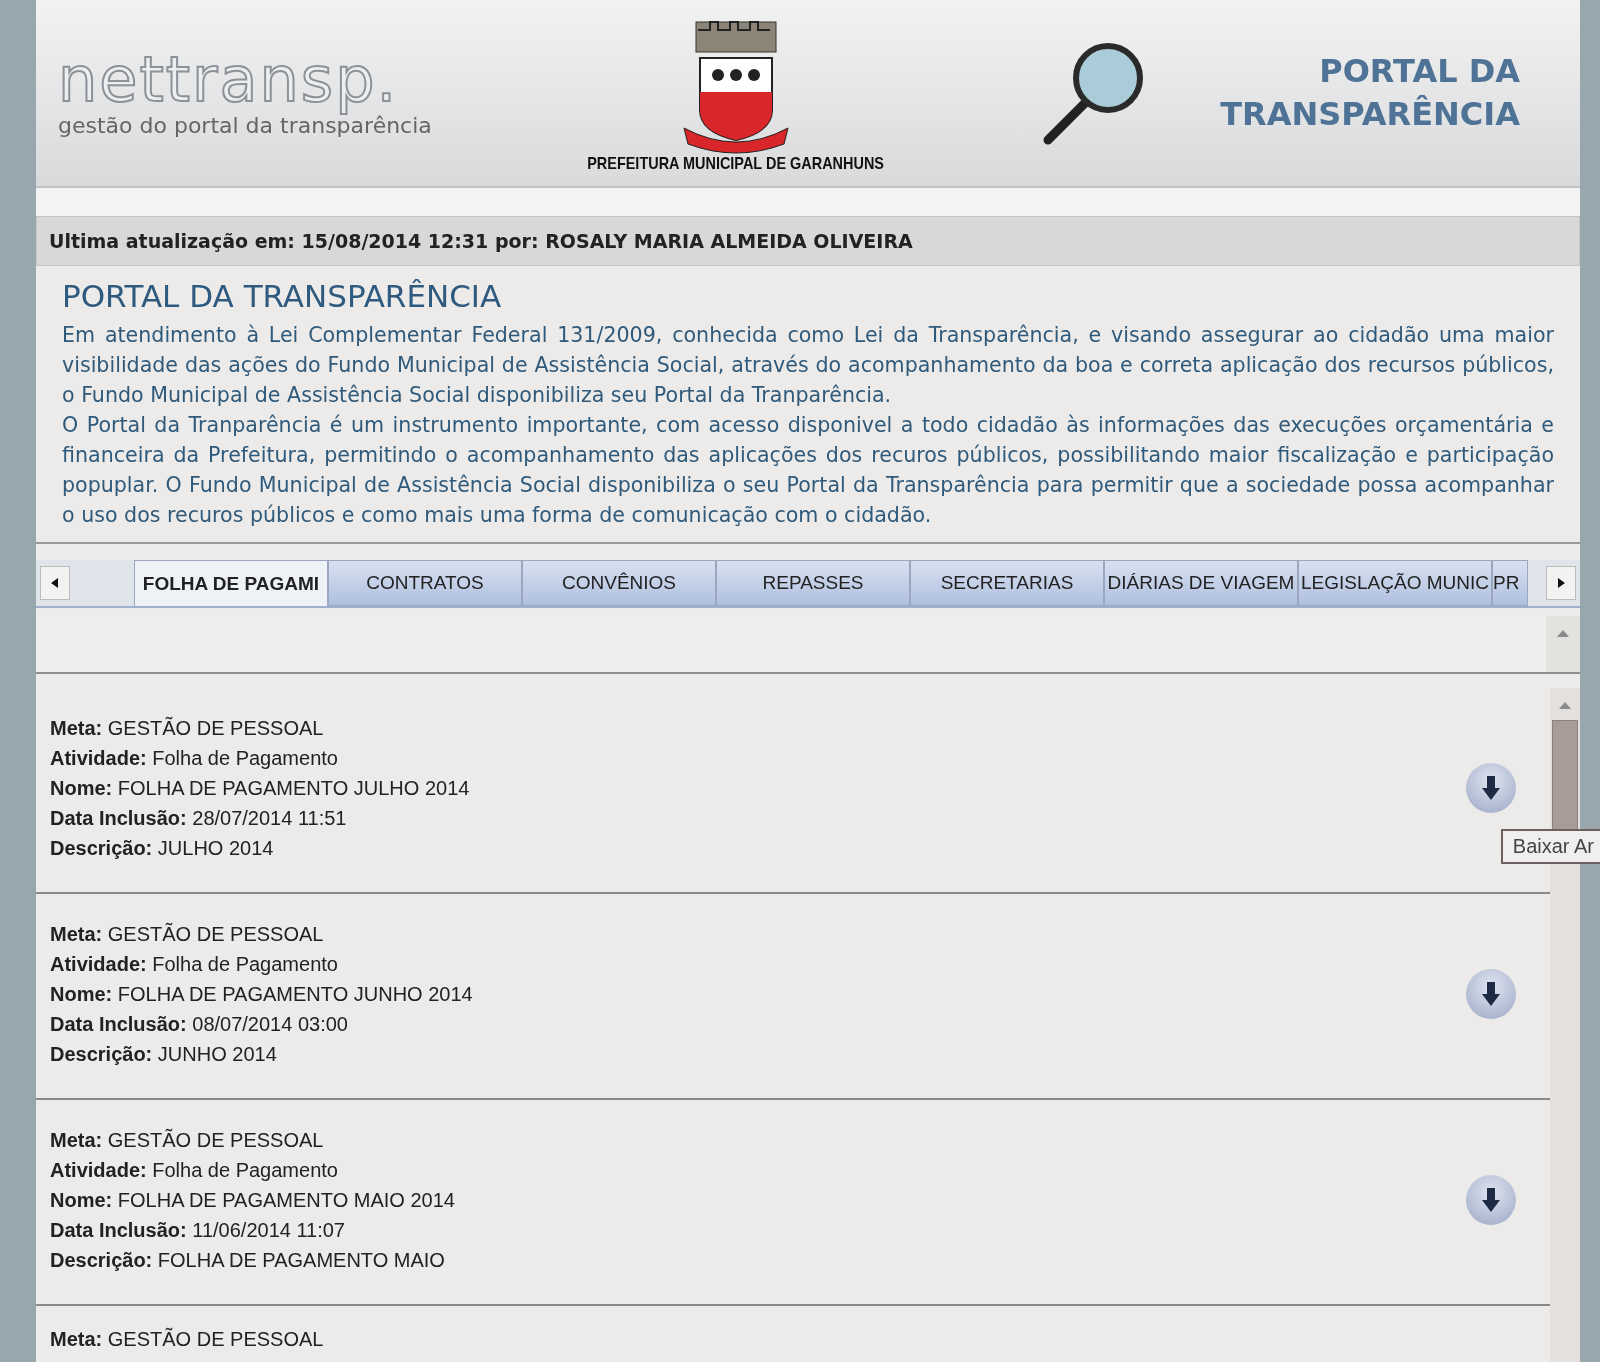  I want to click on record-field: Descrição: JULHO 2014, so click(260, 848).